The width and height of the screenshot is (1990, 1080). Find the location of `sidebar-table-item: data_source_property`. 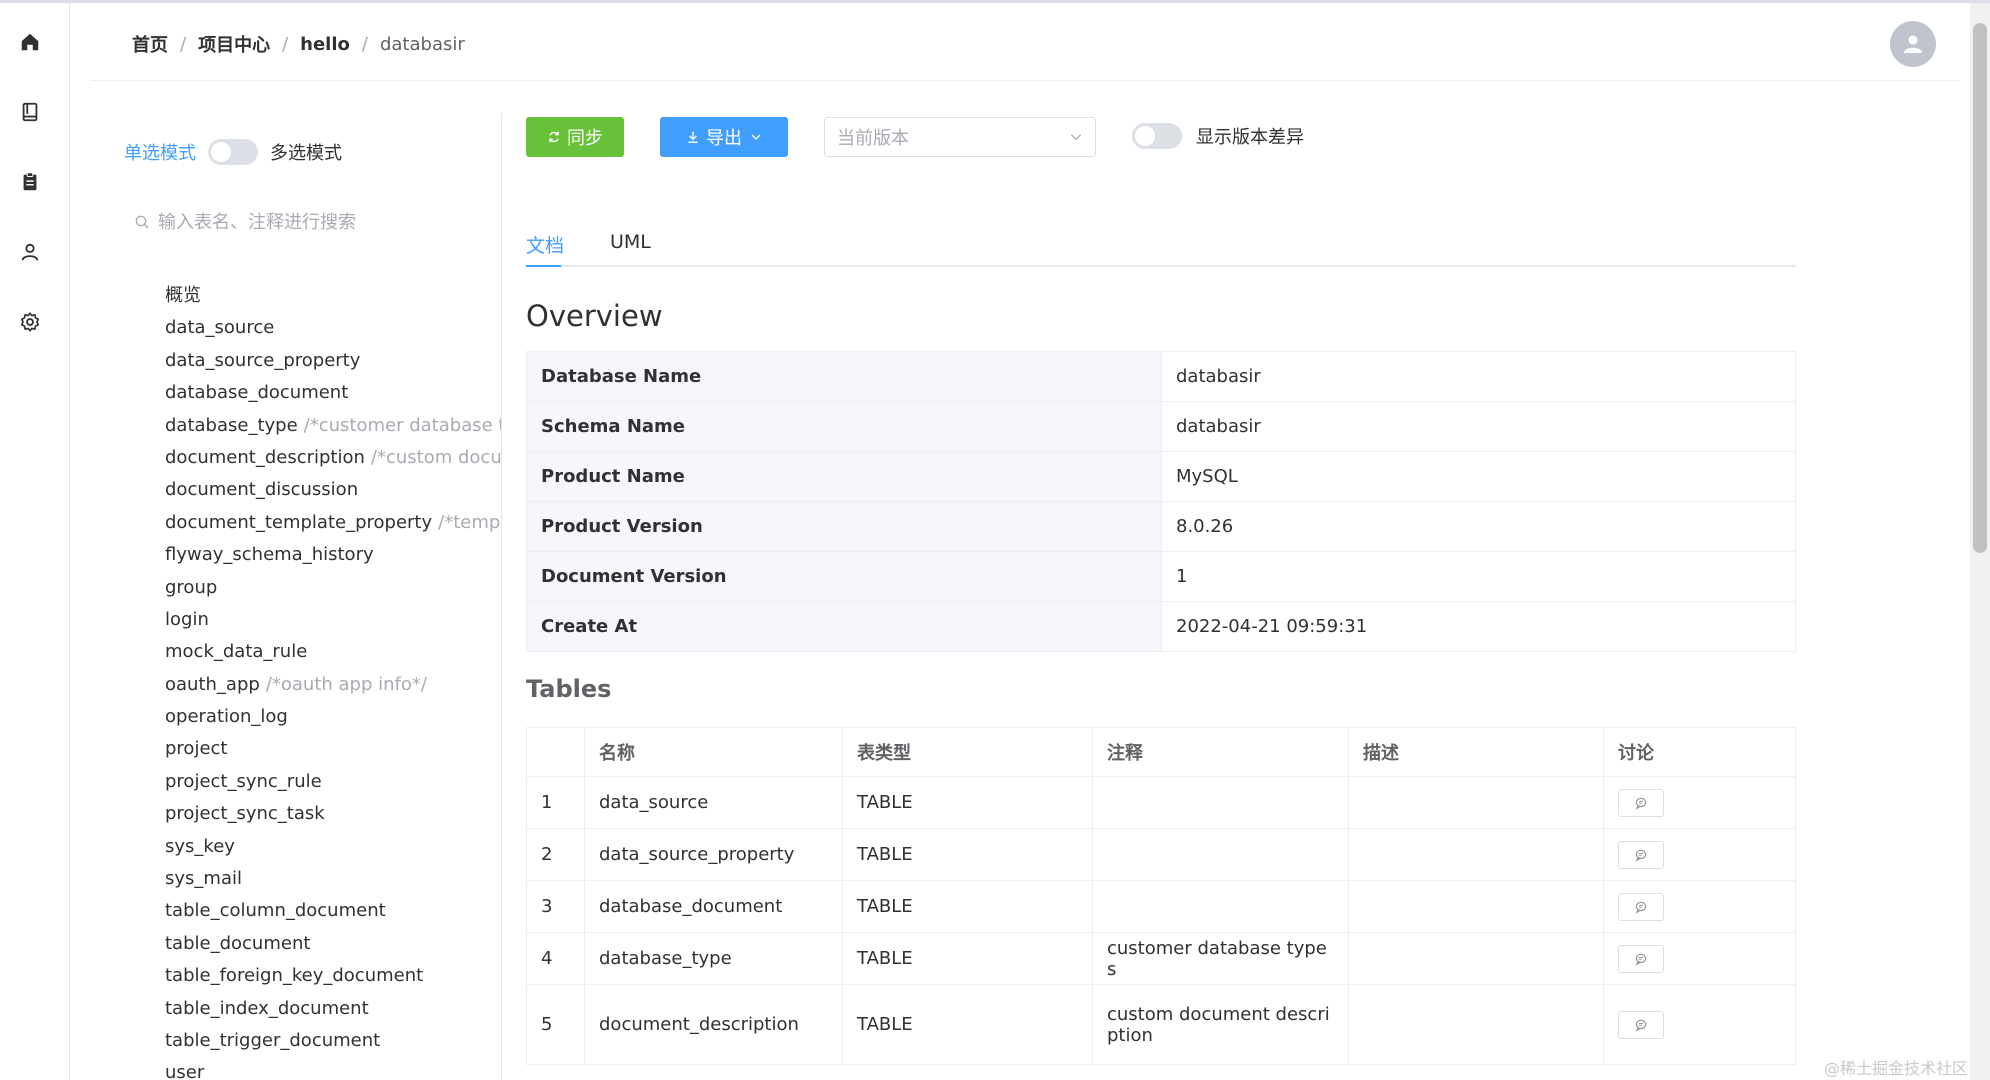

sidebar-table-item: data_source_property is located at coordinates (333, 361).